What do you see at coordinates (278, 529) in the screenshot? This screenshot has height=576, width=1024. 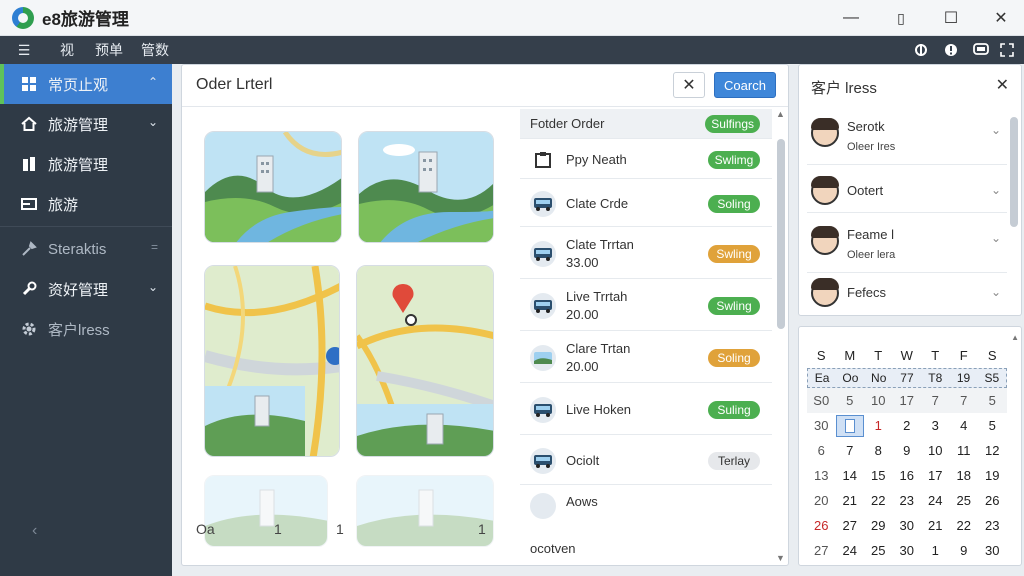 I see `pager-page-1: 1` at bounding box center [278, 529].